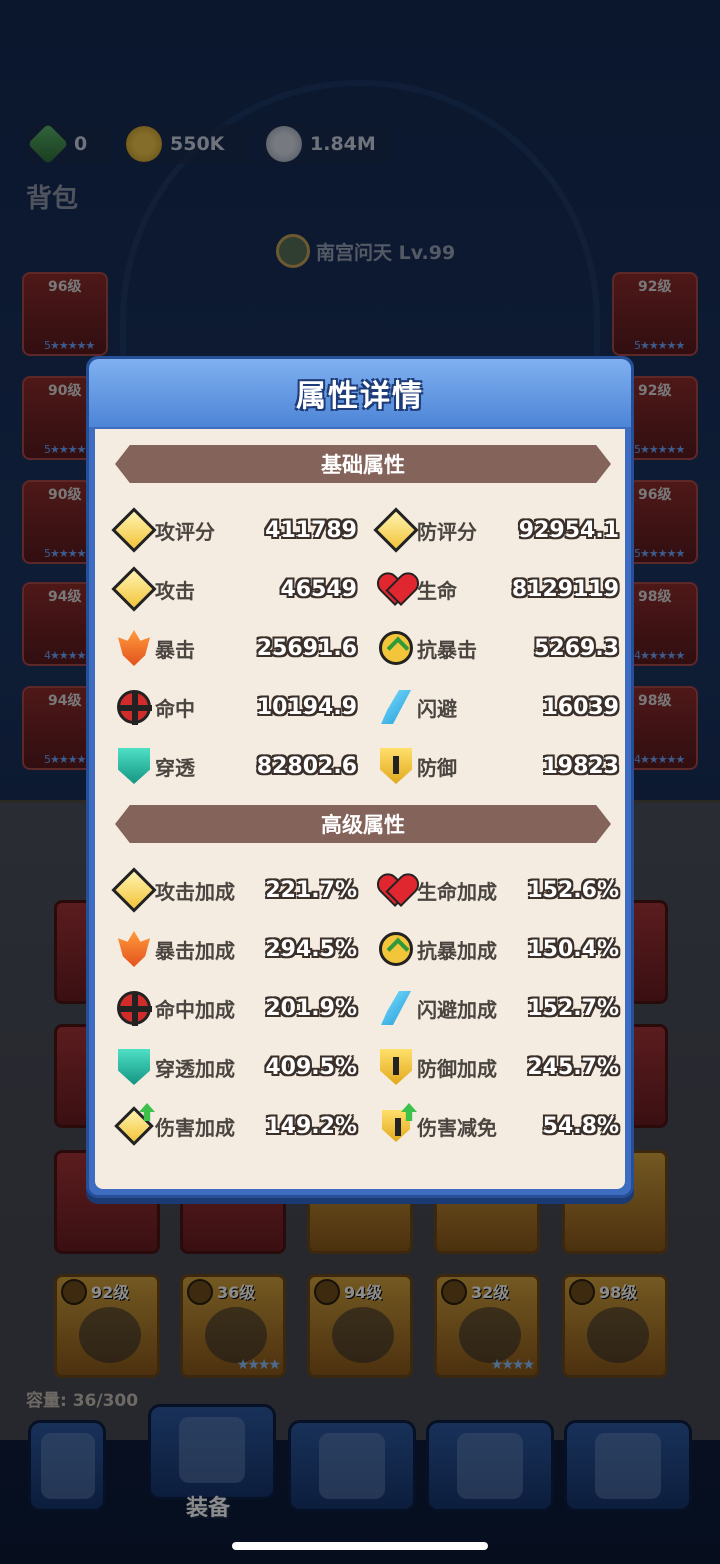 The height and width of the screenshot is (1564, 720). What do you see at coordinates (360, 1546) in the screenshot?
I see `home-indicator` at bounding box center [360, 1546].